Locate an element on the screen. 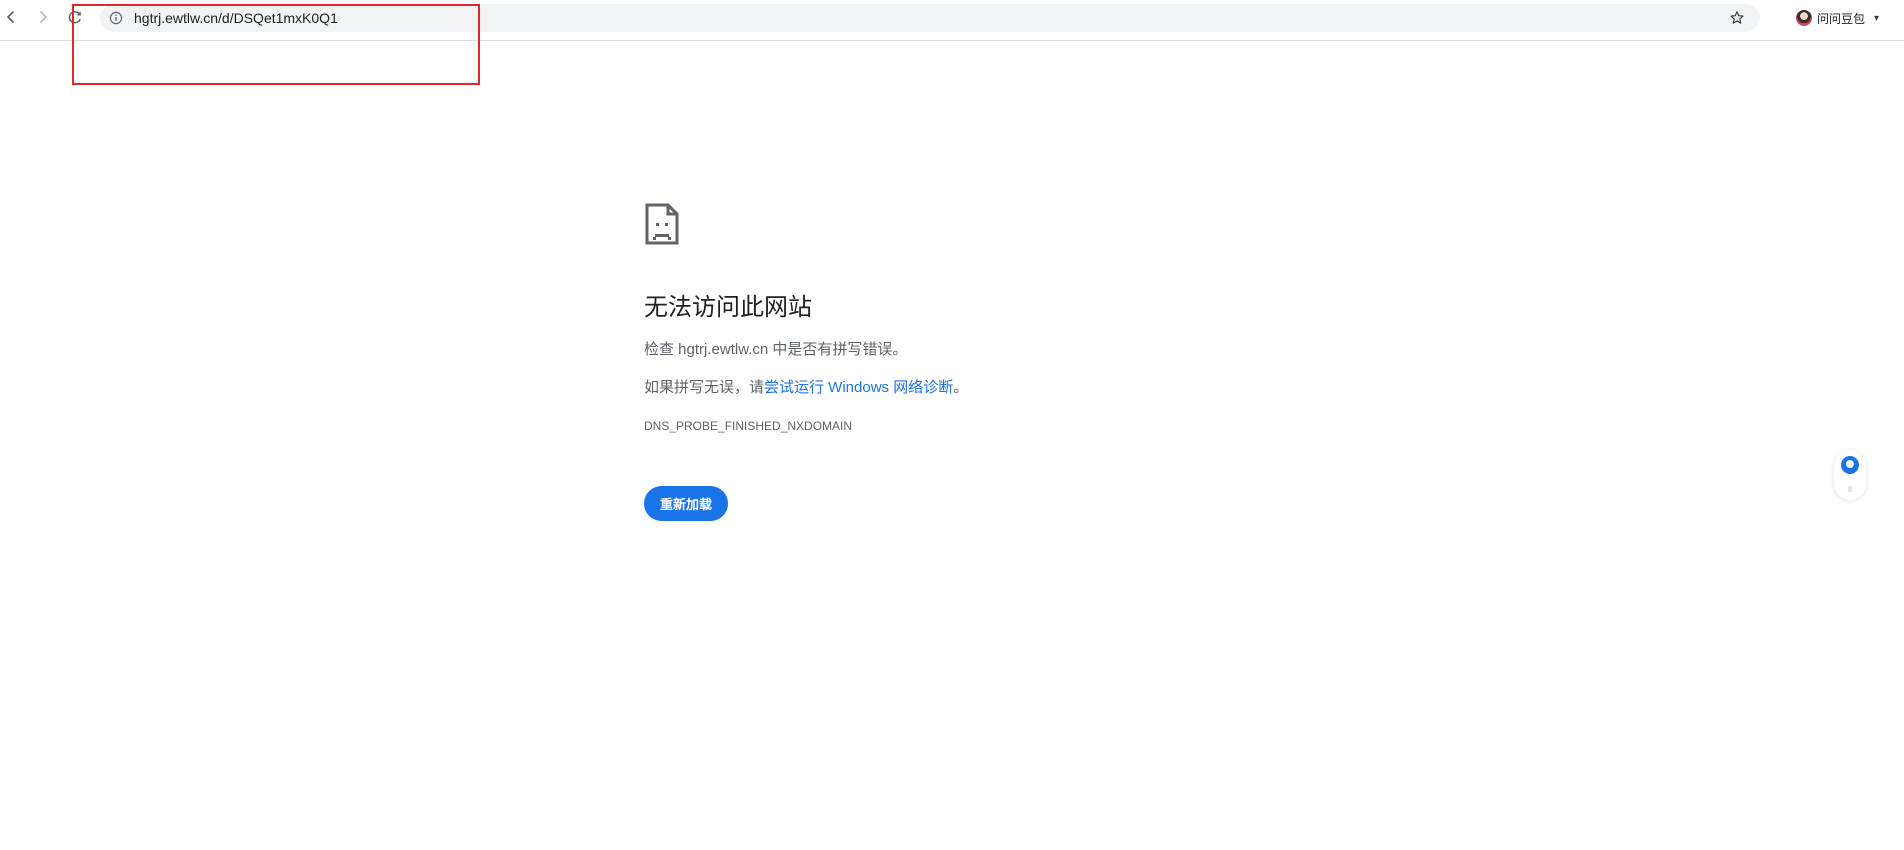 This screenshot has width=1904, height=850. forward-button is located at coordinates (43, 17).